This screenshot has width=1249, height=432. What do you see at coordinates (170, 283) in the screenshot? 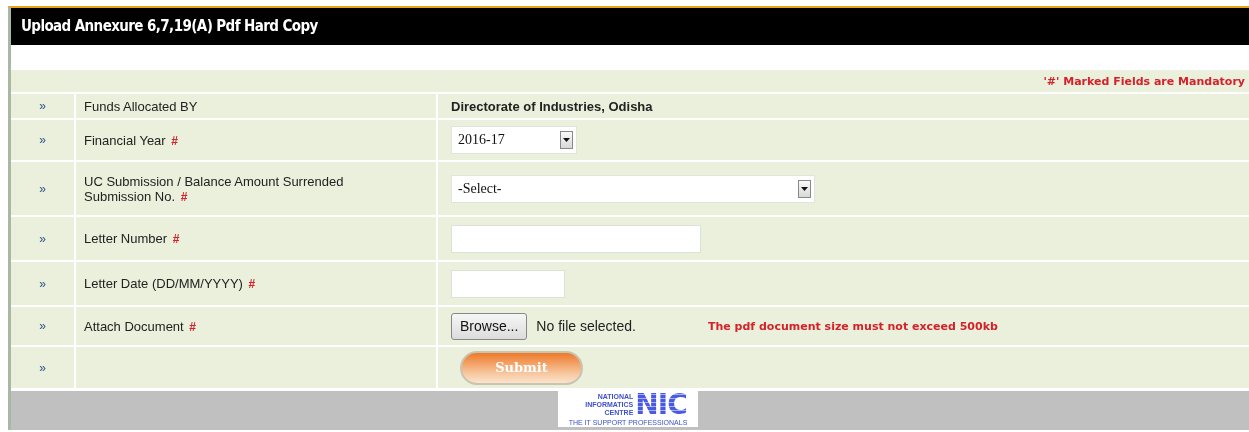
I see `field-label: Letter Date (DD/MM/YYYY) #` at bounding box center [170, 283].